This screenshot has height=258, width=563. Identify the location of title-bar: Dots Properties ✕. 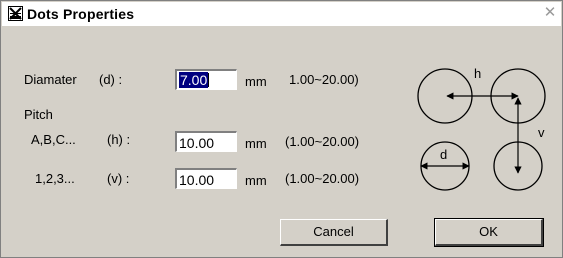
(281, 14).